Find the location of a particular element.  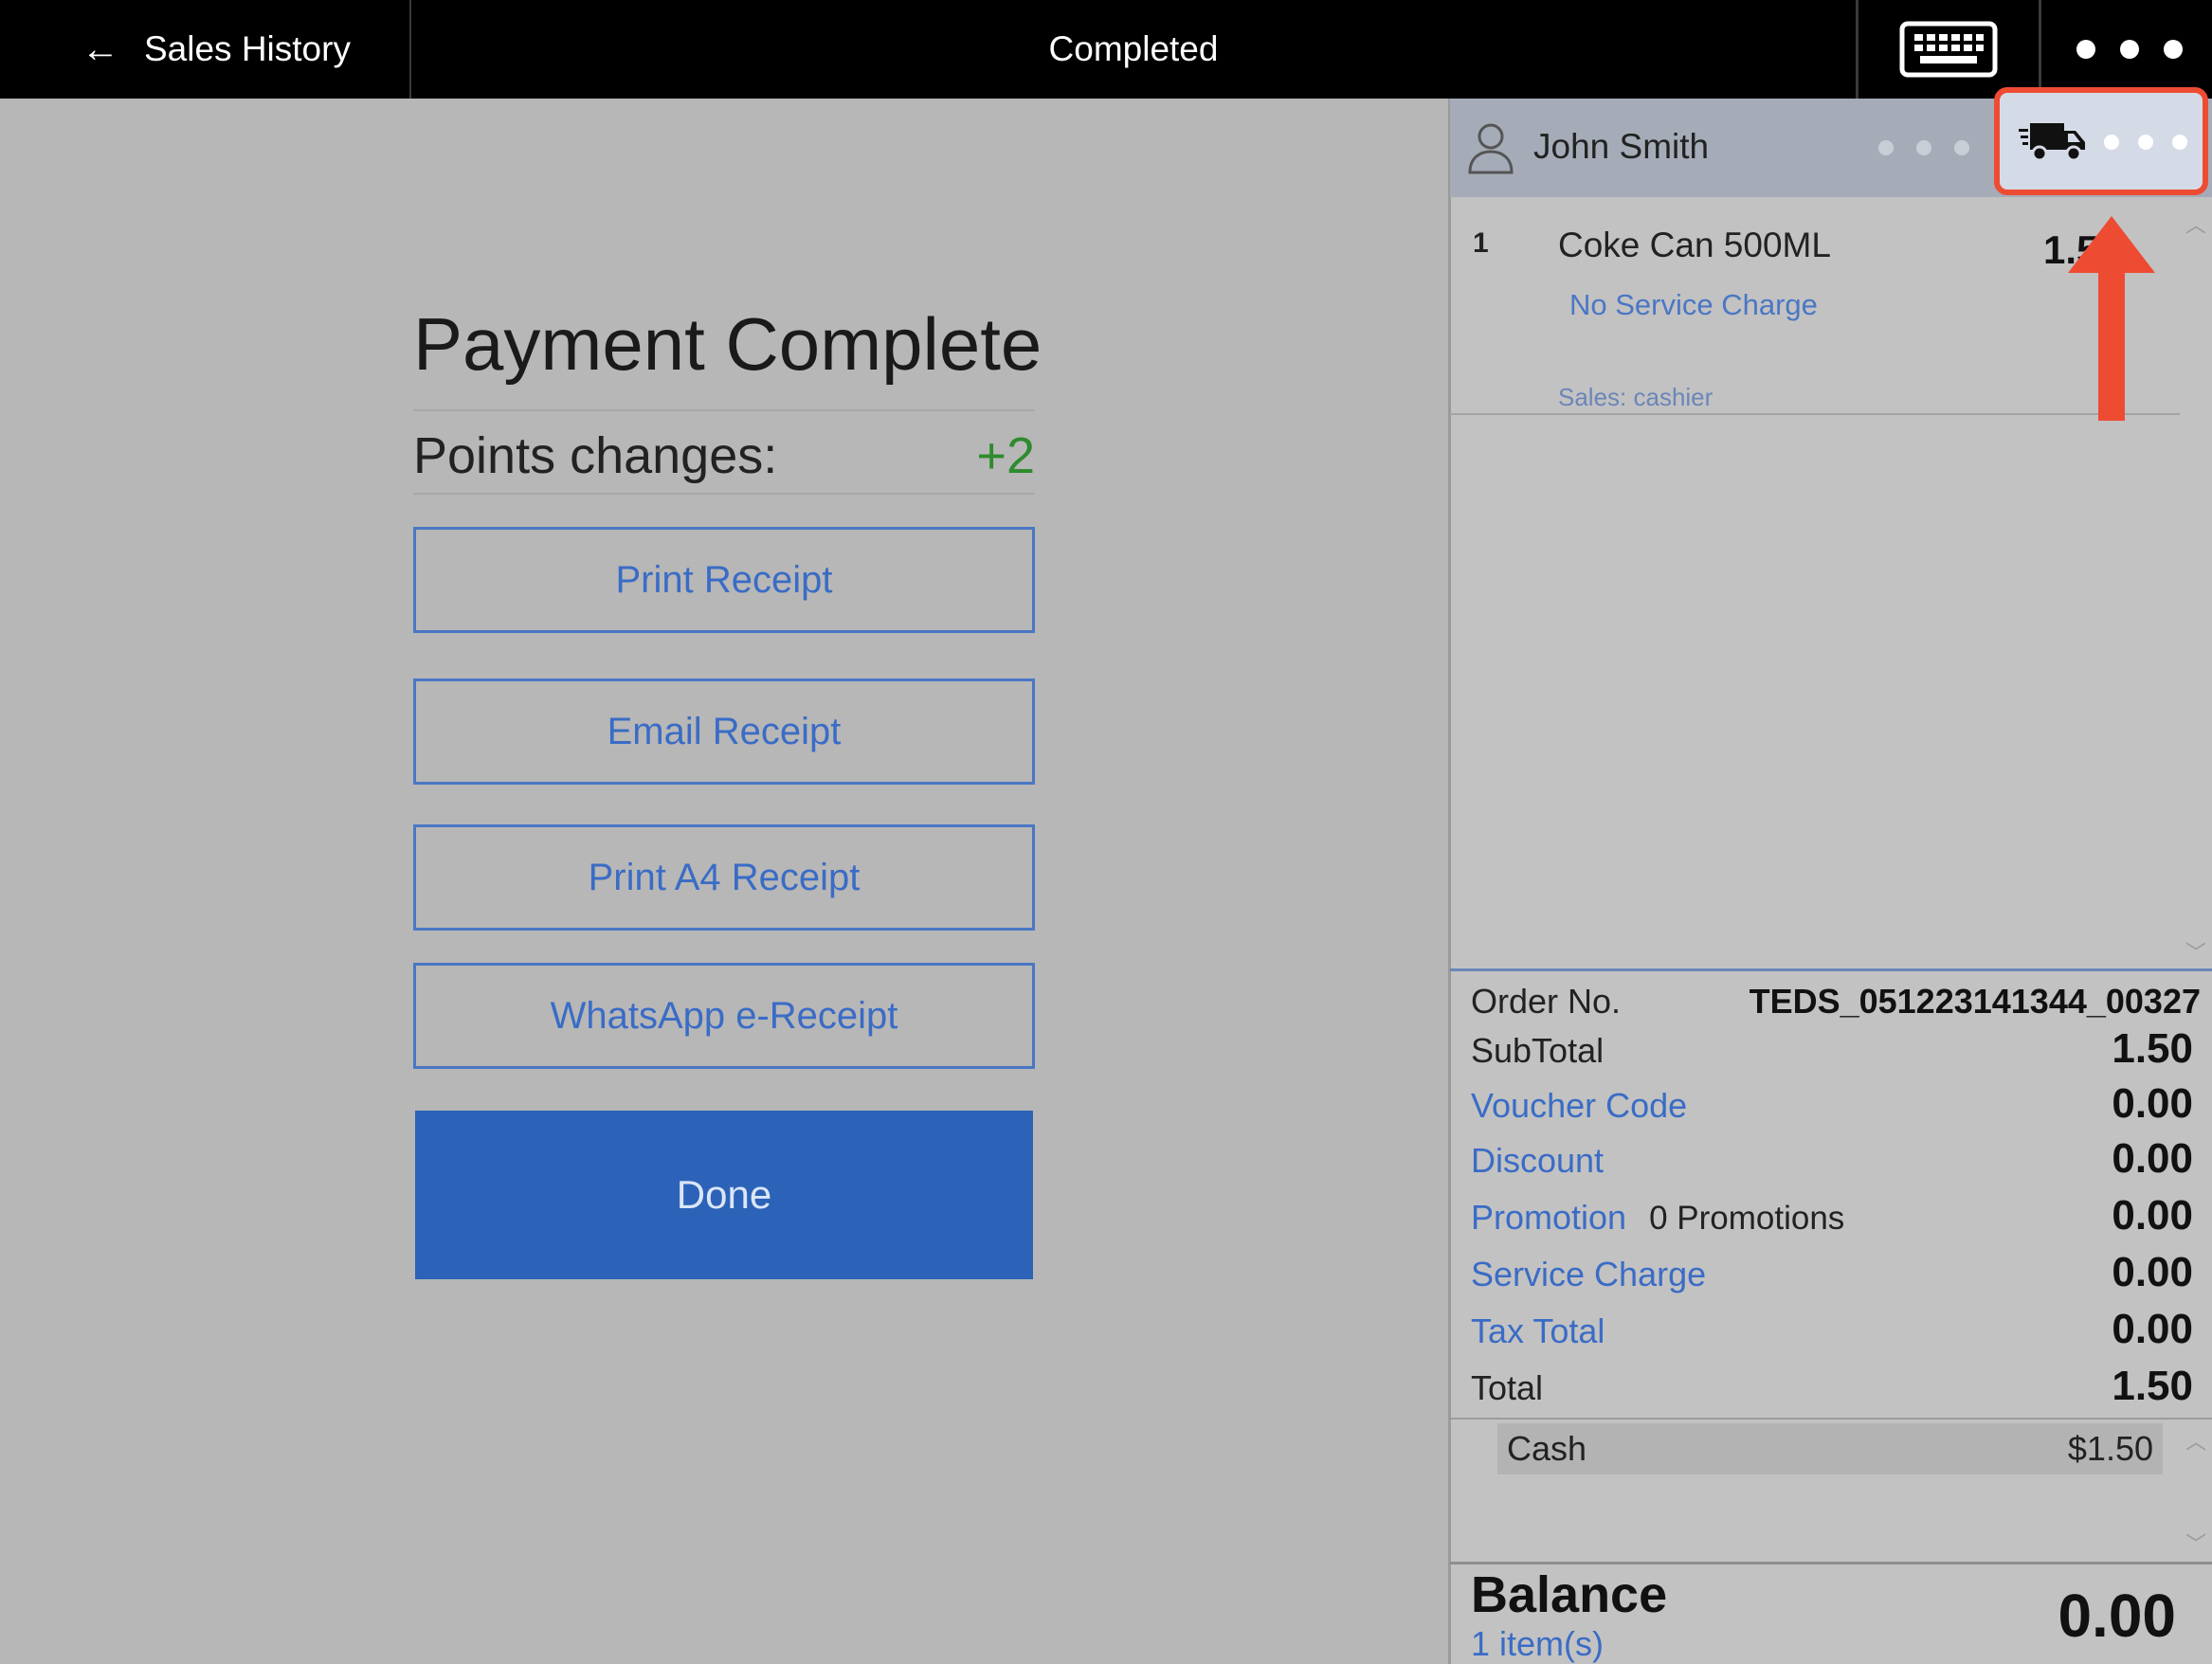

tax-total-link: Tax Total is located at coordinates (1538, 1331).